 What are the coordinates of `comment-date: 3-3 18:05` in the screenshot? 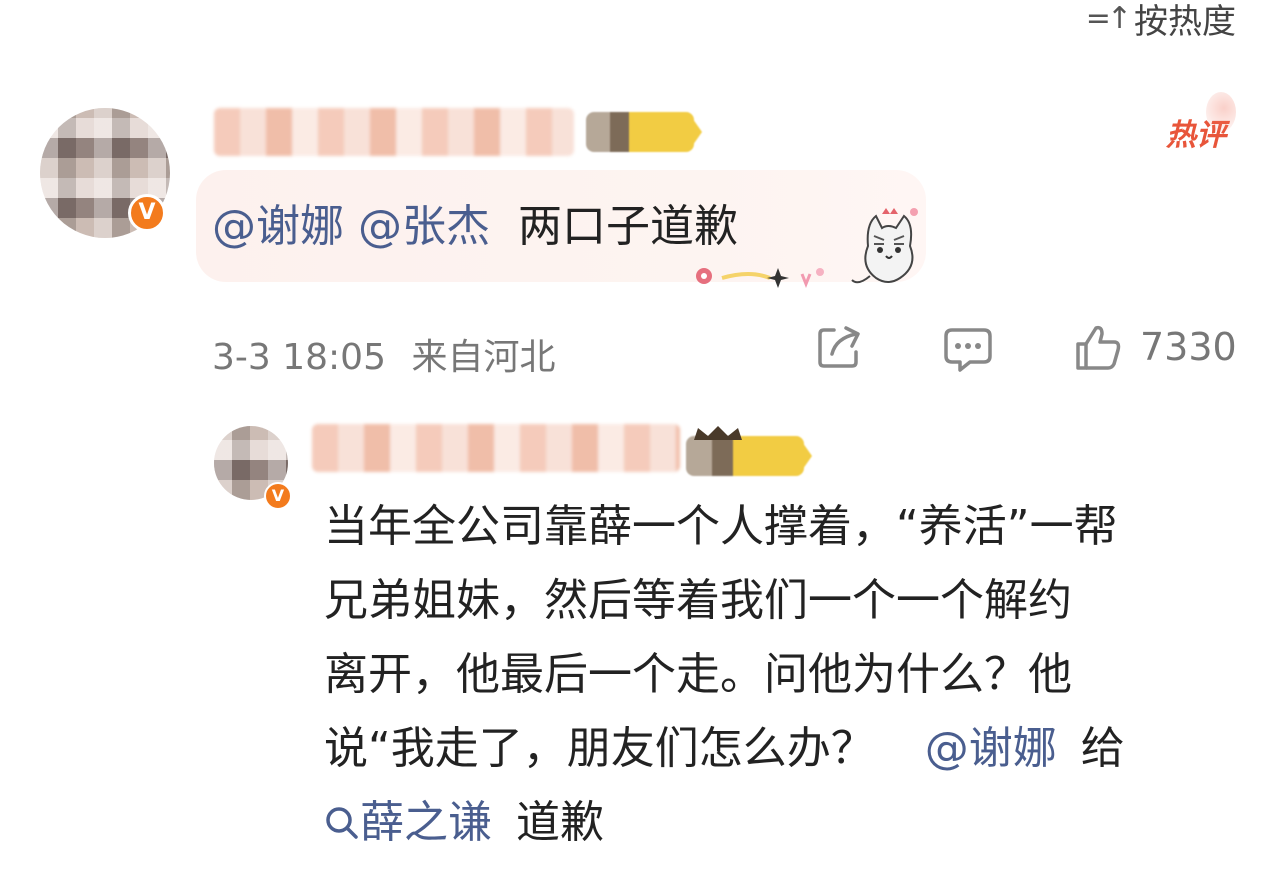 It's located at (299, 357).